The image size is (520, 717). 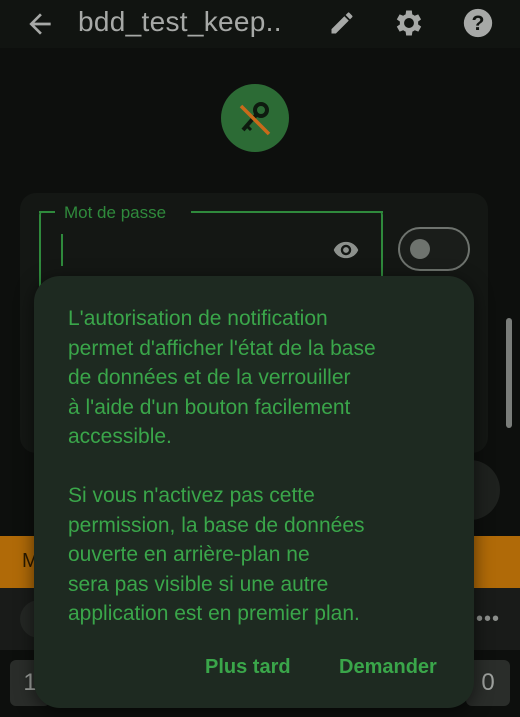 I want to click on help-icon: ?, so click(x=478, y=23).